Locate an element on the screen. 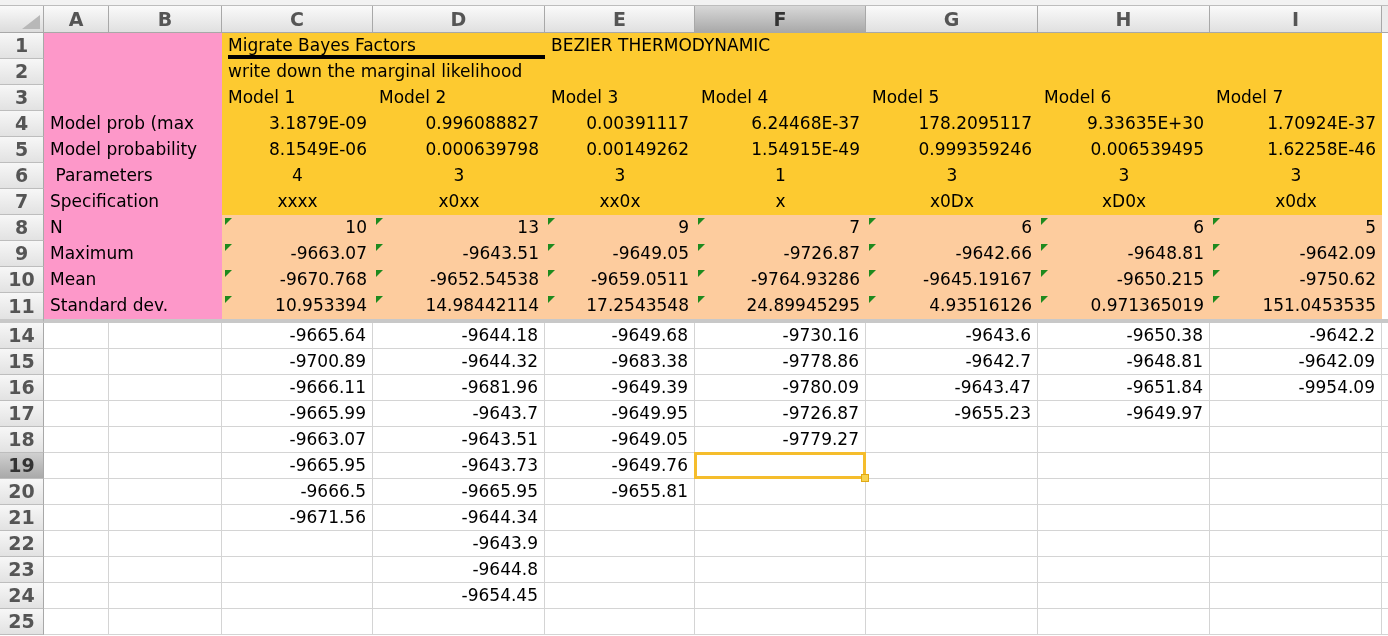 The image size is (1388, 636). cell-text: -9648.81 is located at coordinates (1164, 361).